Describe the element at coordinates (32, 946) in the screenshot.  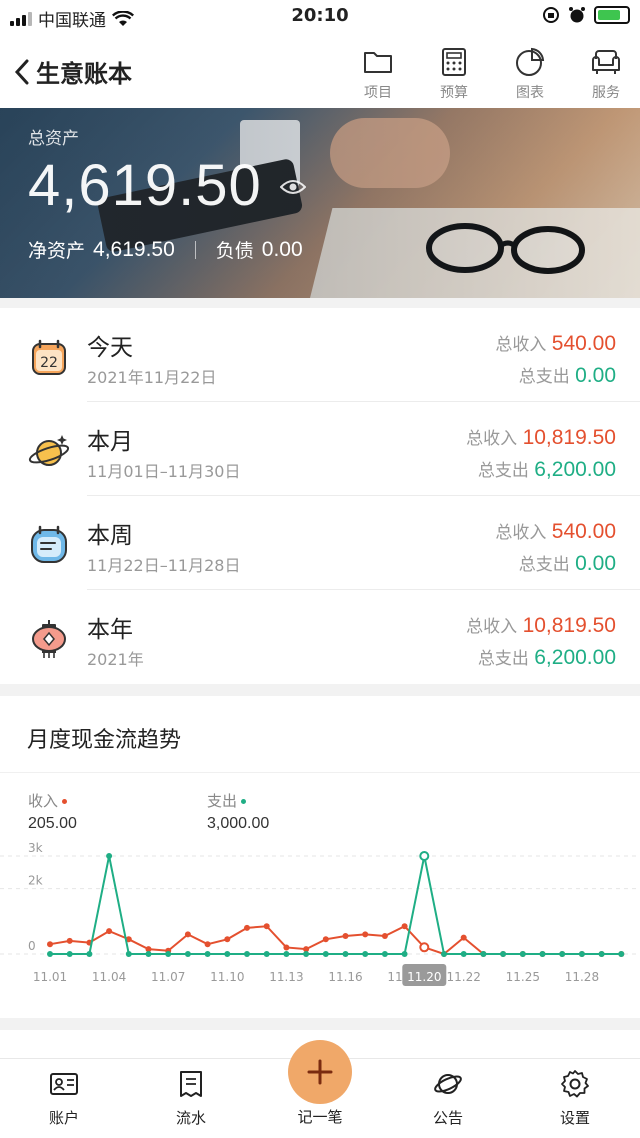
I see `y-tick-label: 0` at that location.